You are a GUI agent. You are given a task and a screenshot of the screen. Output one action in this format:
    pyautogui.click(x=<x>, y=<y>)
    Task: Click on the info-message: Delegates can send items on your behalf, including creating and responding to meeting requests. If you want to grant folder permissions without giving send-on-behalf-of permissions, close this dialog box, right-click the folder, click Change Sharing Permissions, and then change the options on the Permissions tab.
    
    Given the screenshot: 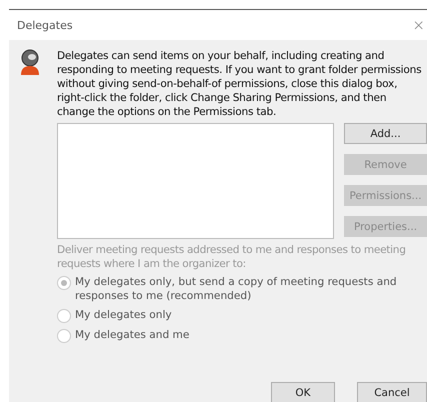 What is the action you would take?
    pyautogui.click(x=239, y=84)
    